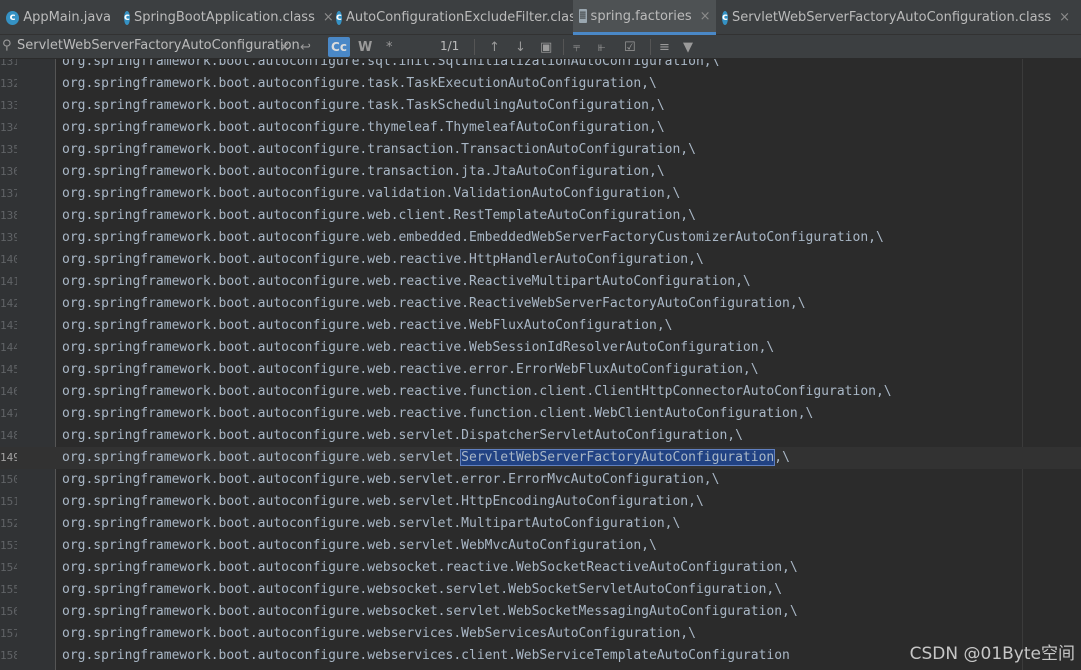  I want to click on filter-options-icon: ≡, so click(664, 47).